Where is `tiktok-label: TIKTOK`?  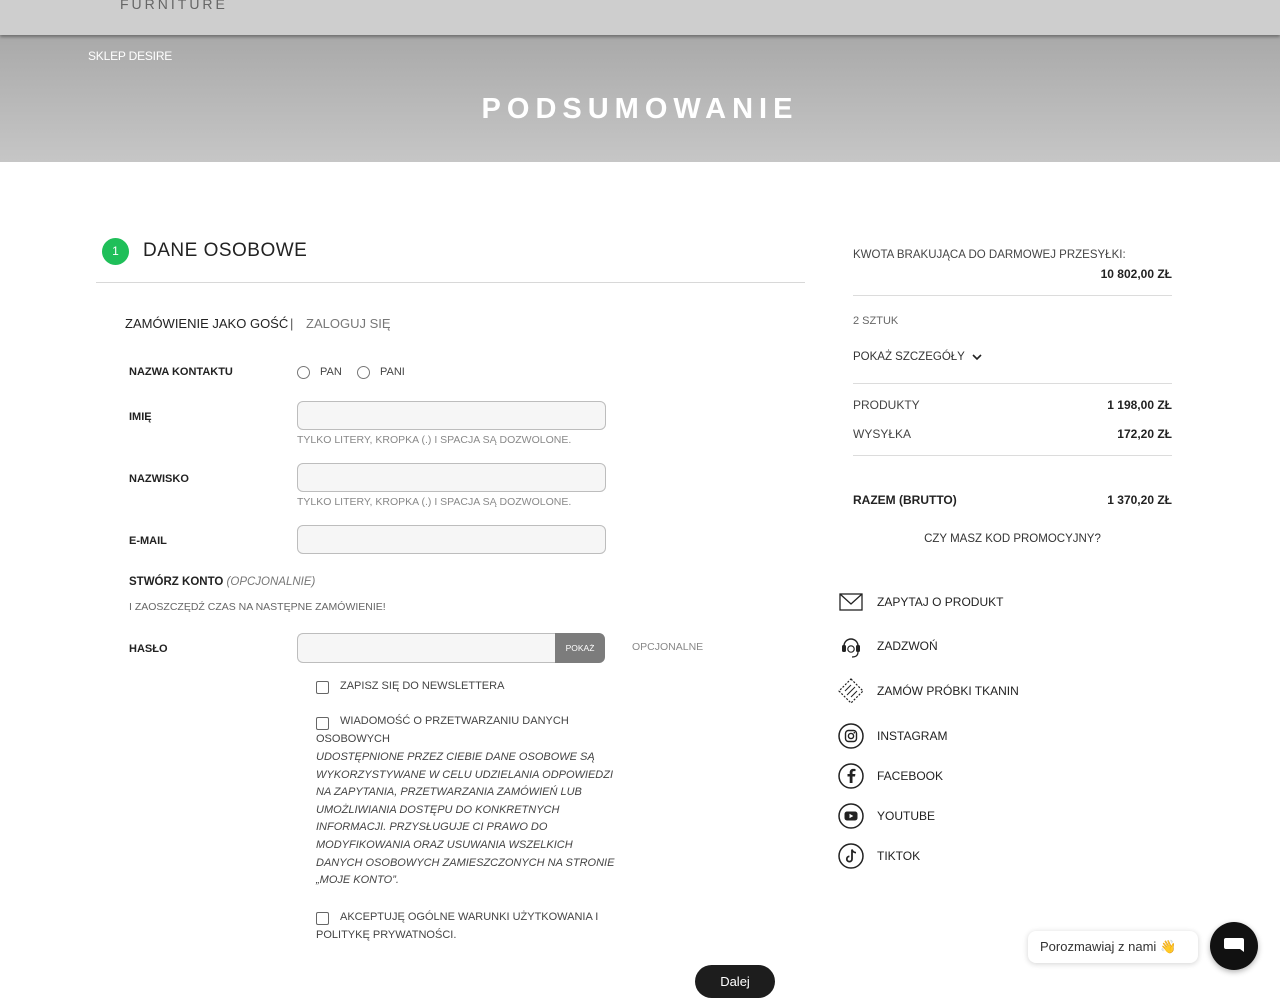 tiktok-label: TIKTOK is located at coordinates (899, 856).